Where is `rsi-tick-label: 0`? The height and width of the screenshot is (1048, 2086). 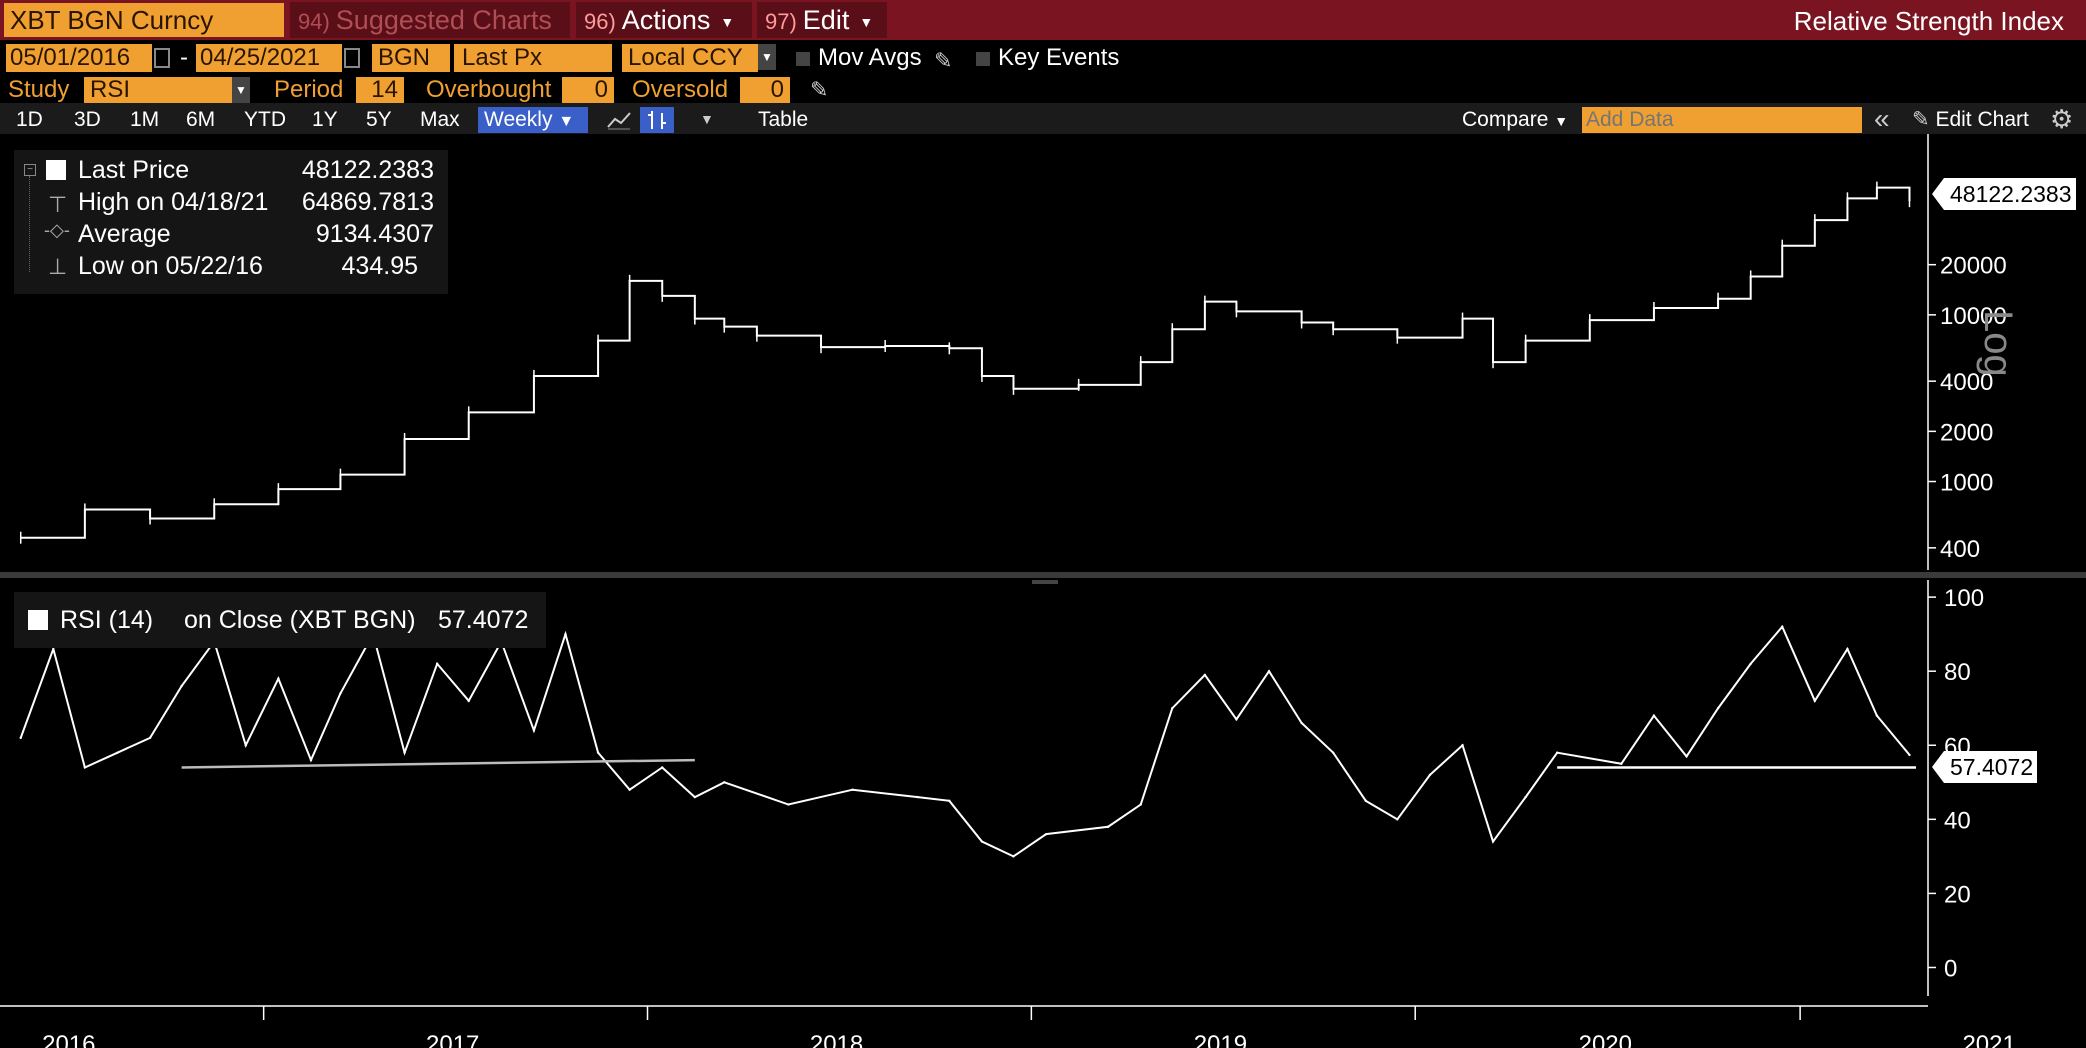
rsi-tick-label: 0 is located at coordinates (1950, 968).